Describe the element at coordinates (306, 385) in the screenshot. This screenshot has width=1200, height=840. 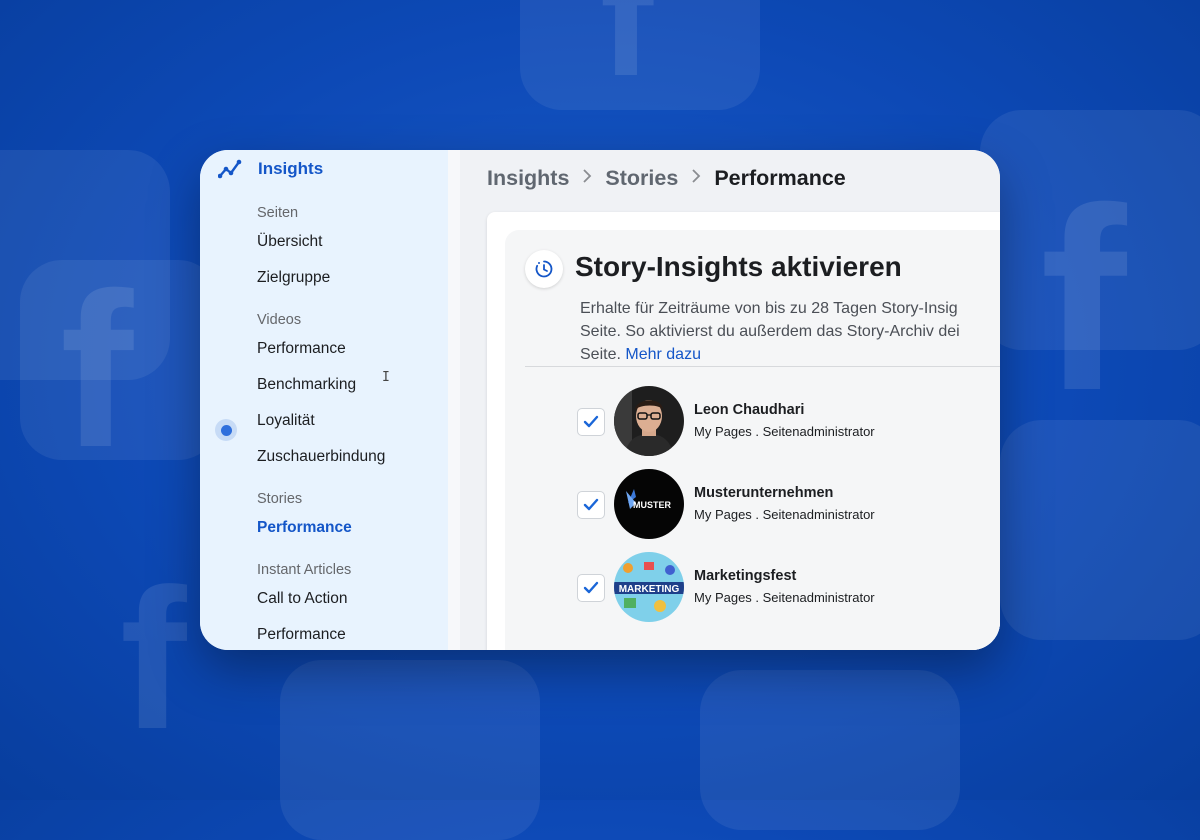
I see `sidebar-item-benchmarking: Benchmarking` at that location.